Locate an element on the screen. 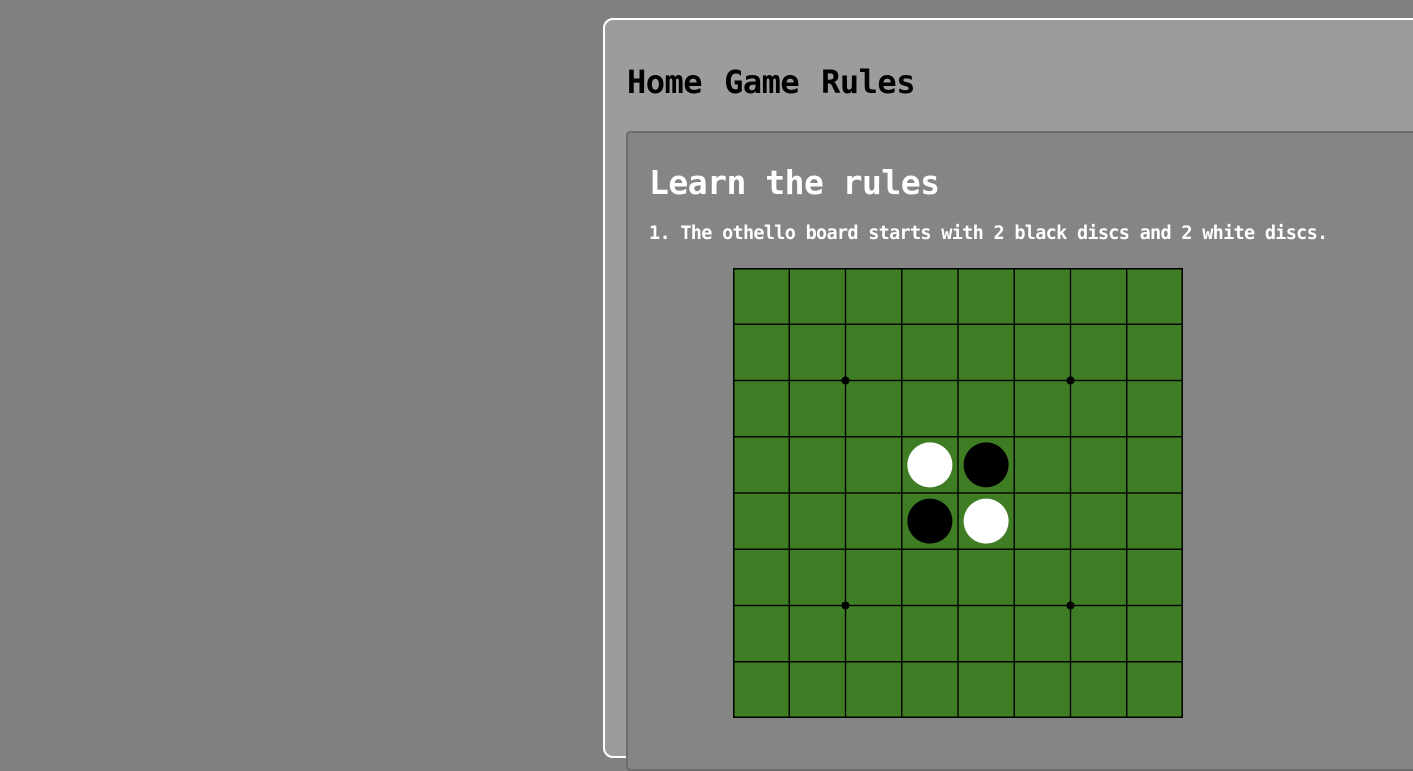  nav-home-link: Home is located at coordinates (665, 82).